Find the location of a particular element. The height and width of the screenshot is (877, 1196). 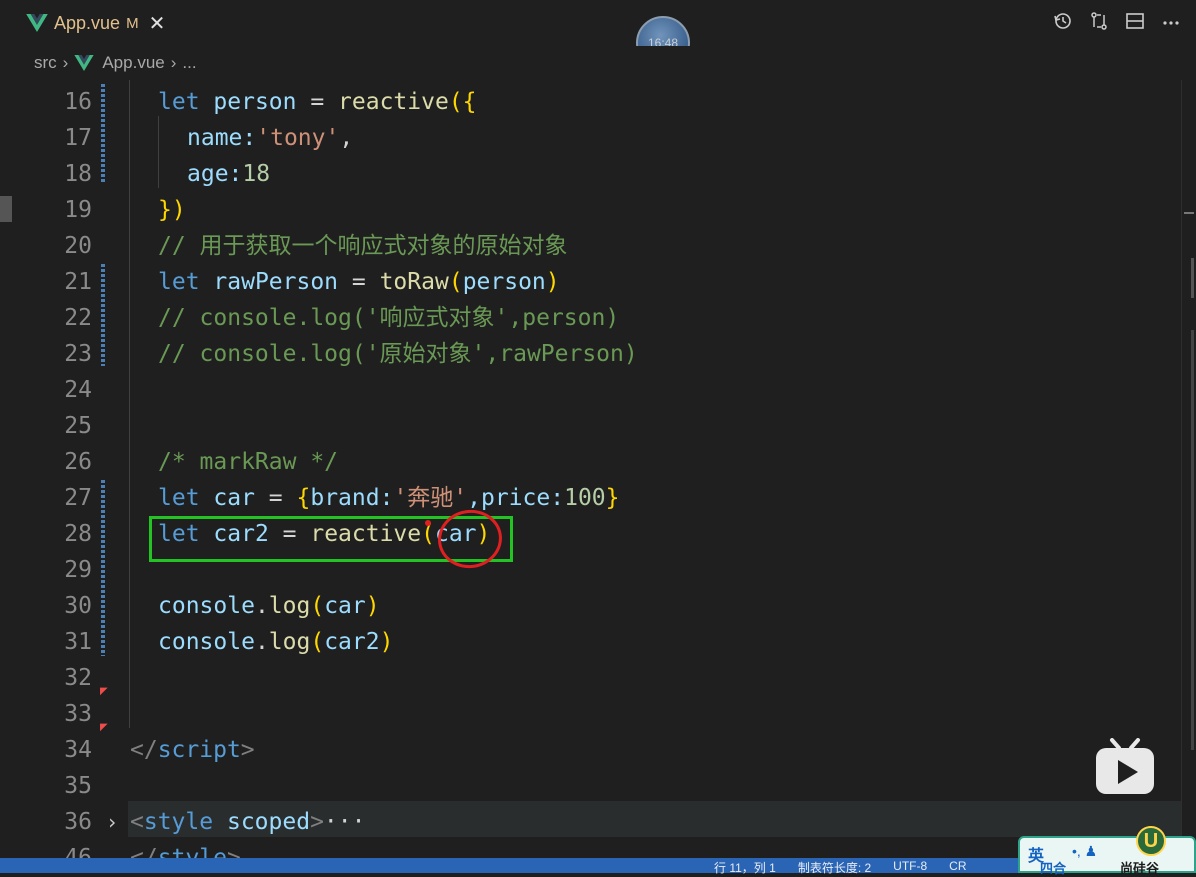

property-key: brand: is located at coordinates (352, 498).